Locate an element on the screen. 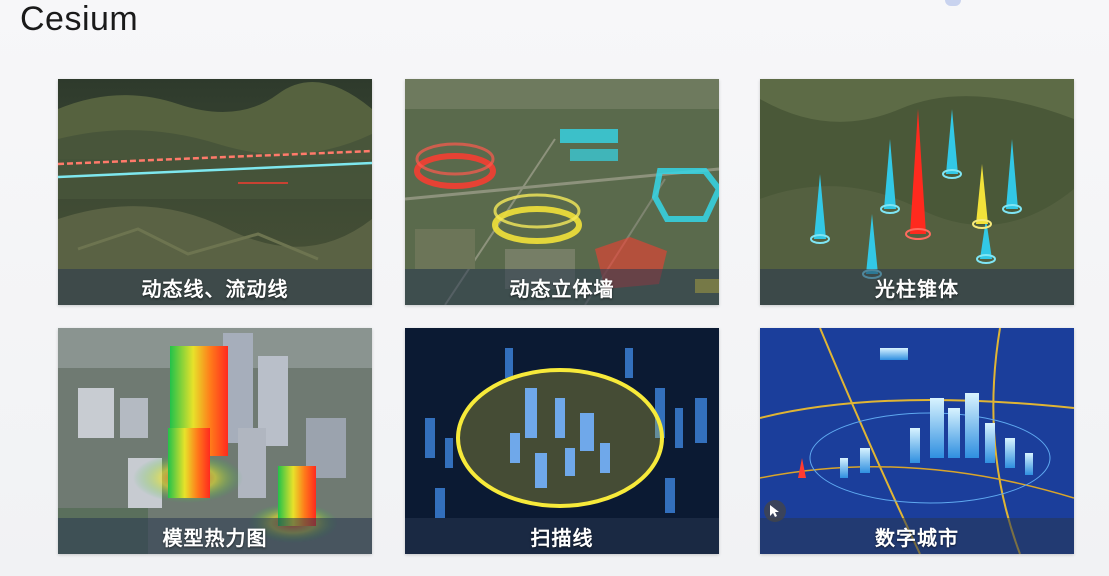 The image size is (1109, 576). page-title: Cesium is located at coordinates (79, 19).